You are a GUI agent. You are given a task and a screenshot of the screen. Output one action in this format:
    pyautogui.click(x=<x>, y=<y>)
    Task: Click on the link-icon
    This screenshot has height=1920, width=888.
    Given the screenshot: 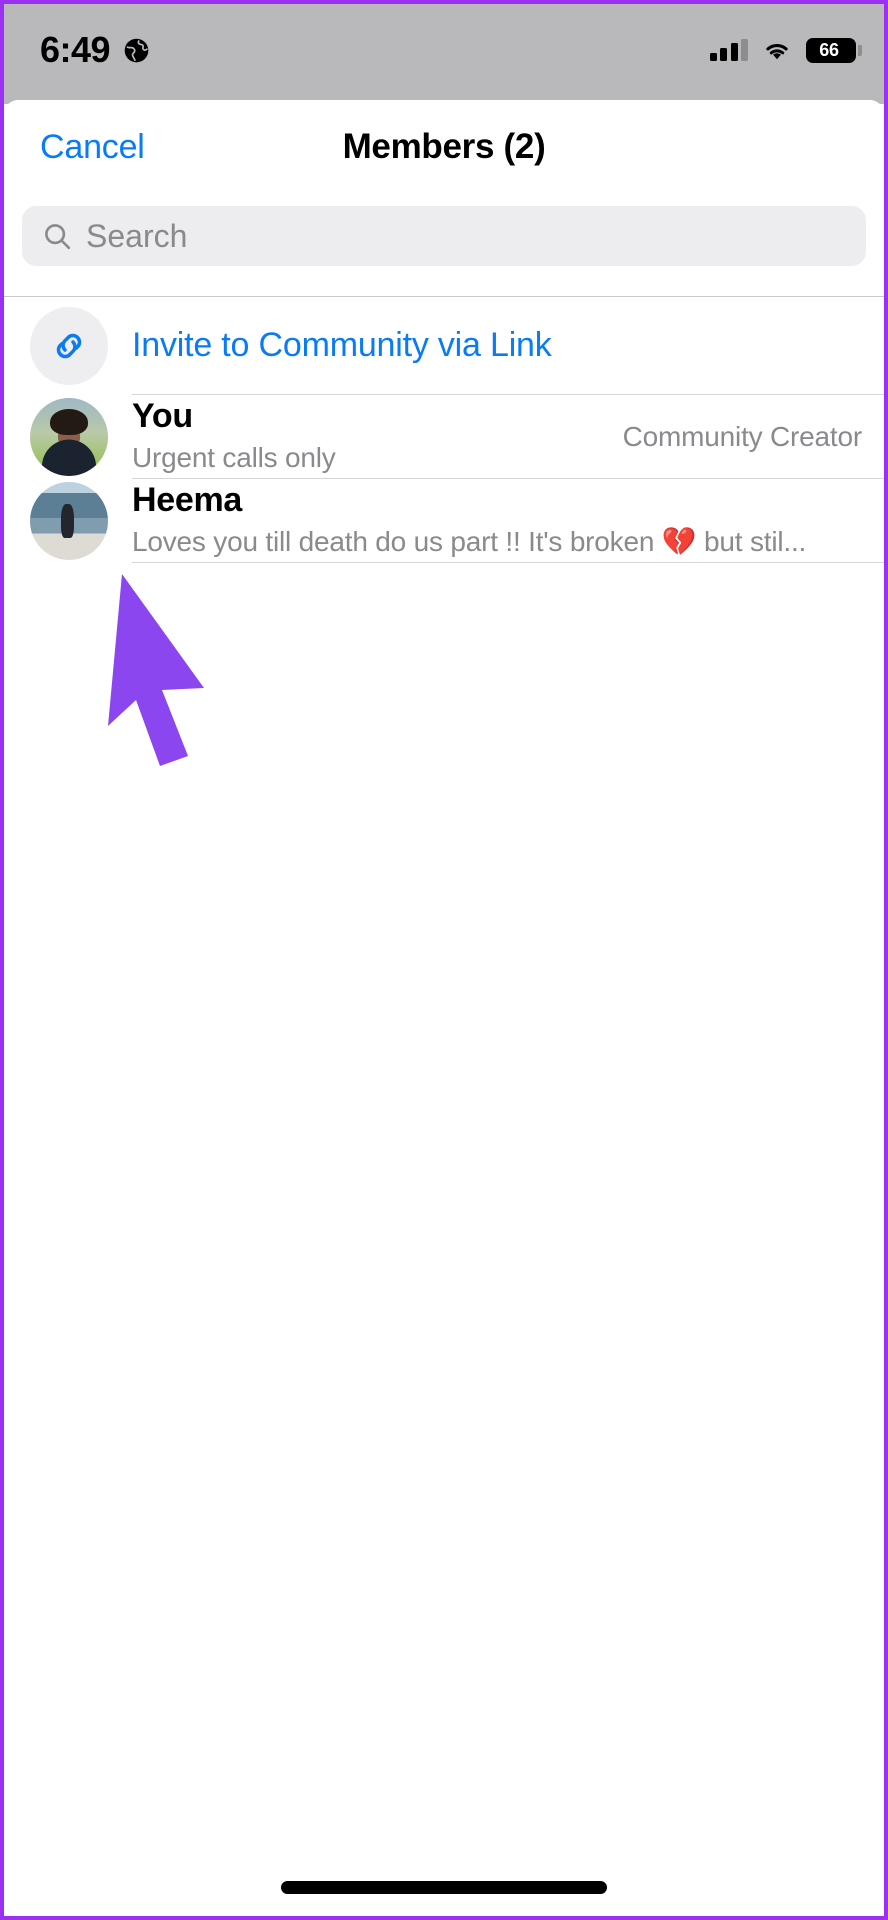 What is the action you would take?
    pyautogui.click(x=69, y=346)
    